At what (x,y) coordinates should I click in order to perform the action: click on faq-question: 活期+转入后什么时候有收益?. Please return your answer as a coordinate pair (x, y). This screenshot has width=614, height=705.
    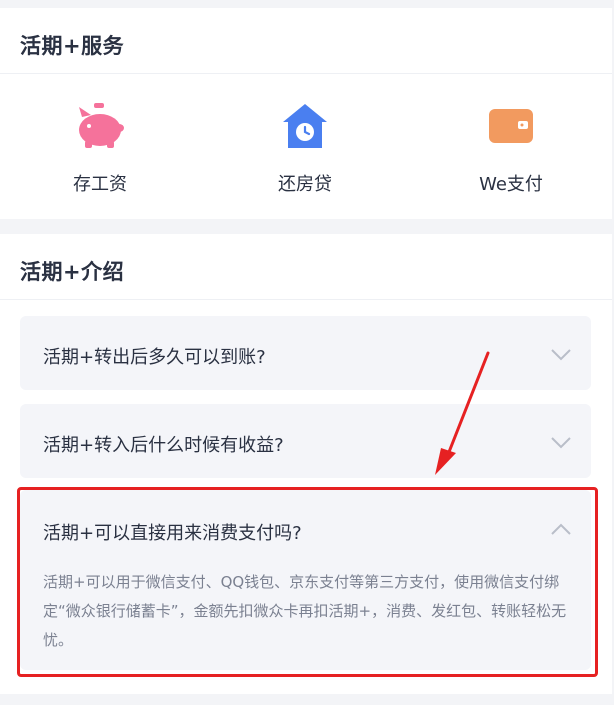
    Looking at the image, I should click on (163, 445).